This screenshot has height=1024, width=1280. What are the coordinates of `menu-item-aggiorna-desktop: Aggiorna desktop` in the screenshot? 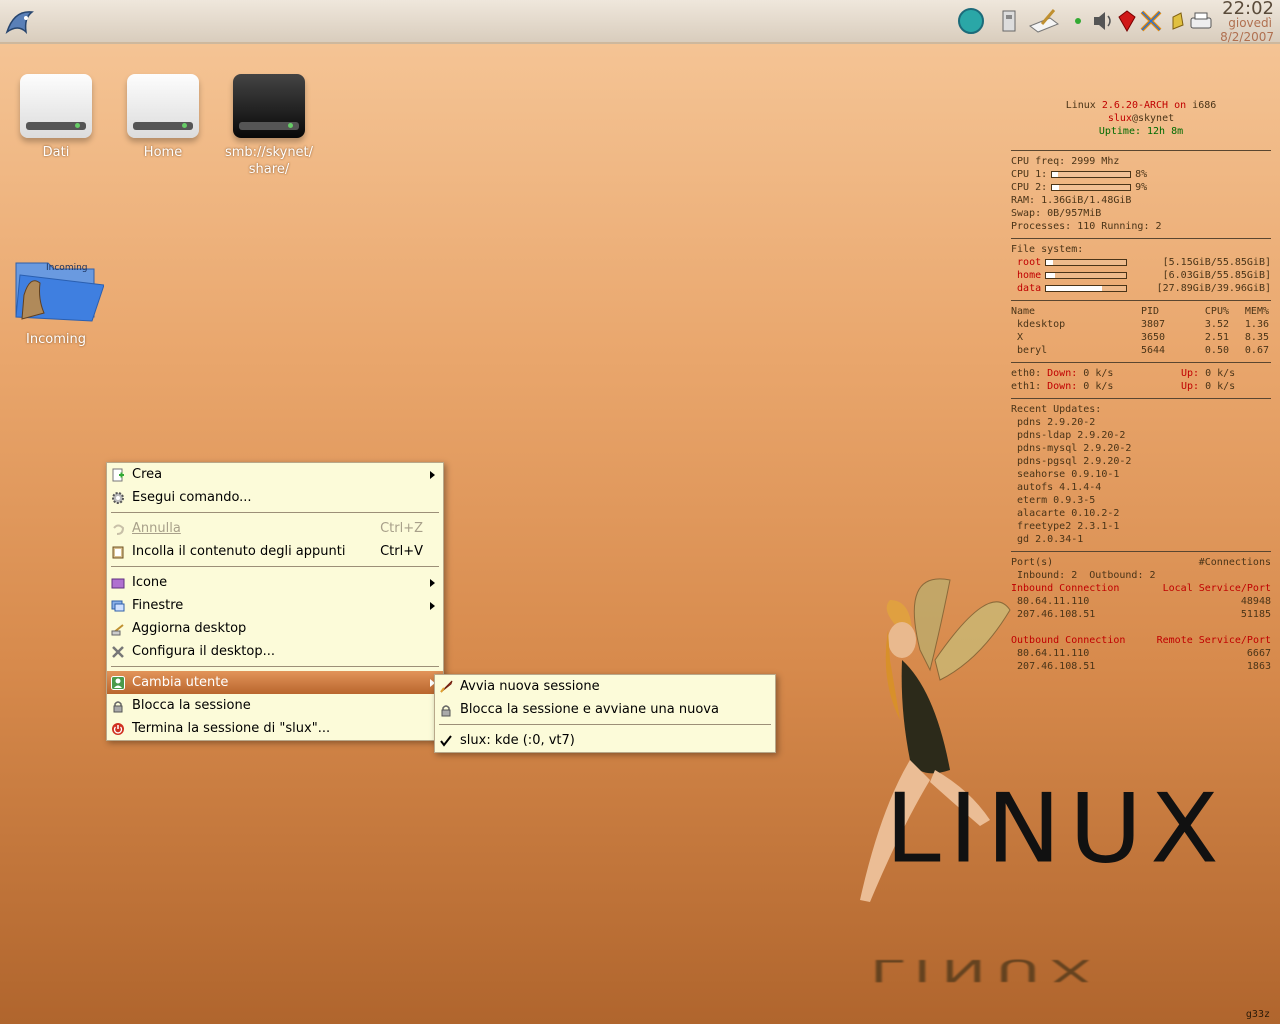 It's located at (275, 628).